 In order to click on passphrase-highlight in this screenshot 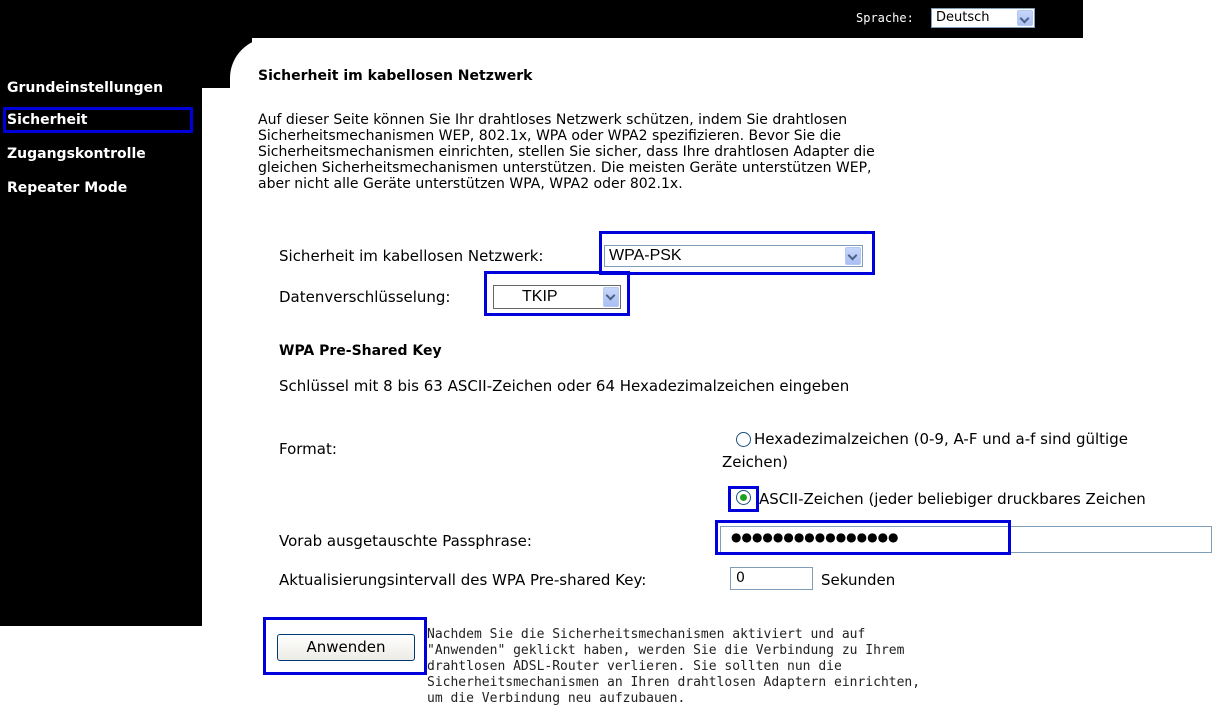, I will do `click(863, 537)`.